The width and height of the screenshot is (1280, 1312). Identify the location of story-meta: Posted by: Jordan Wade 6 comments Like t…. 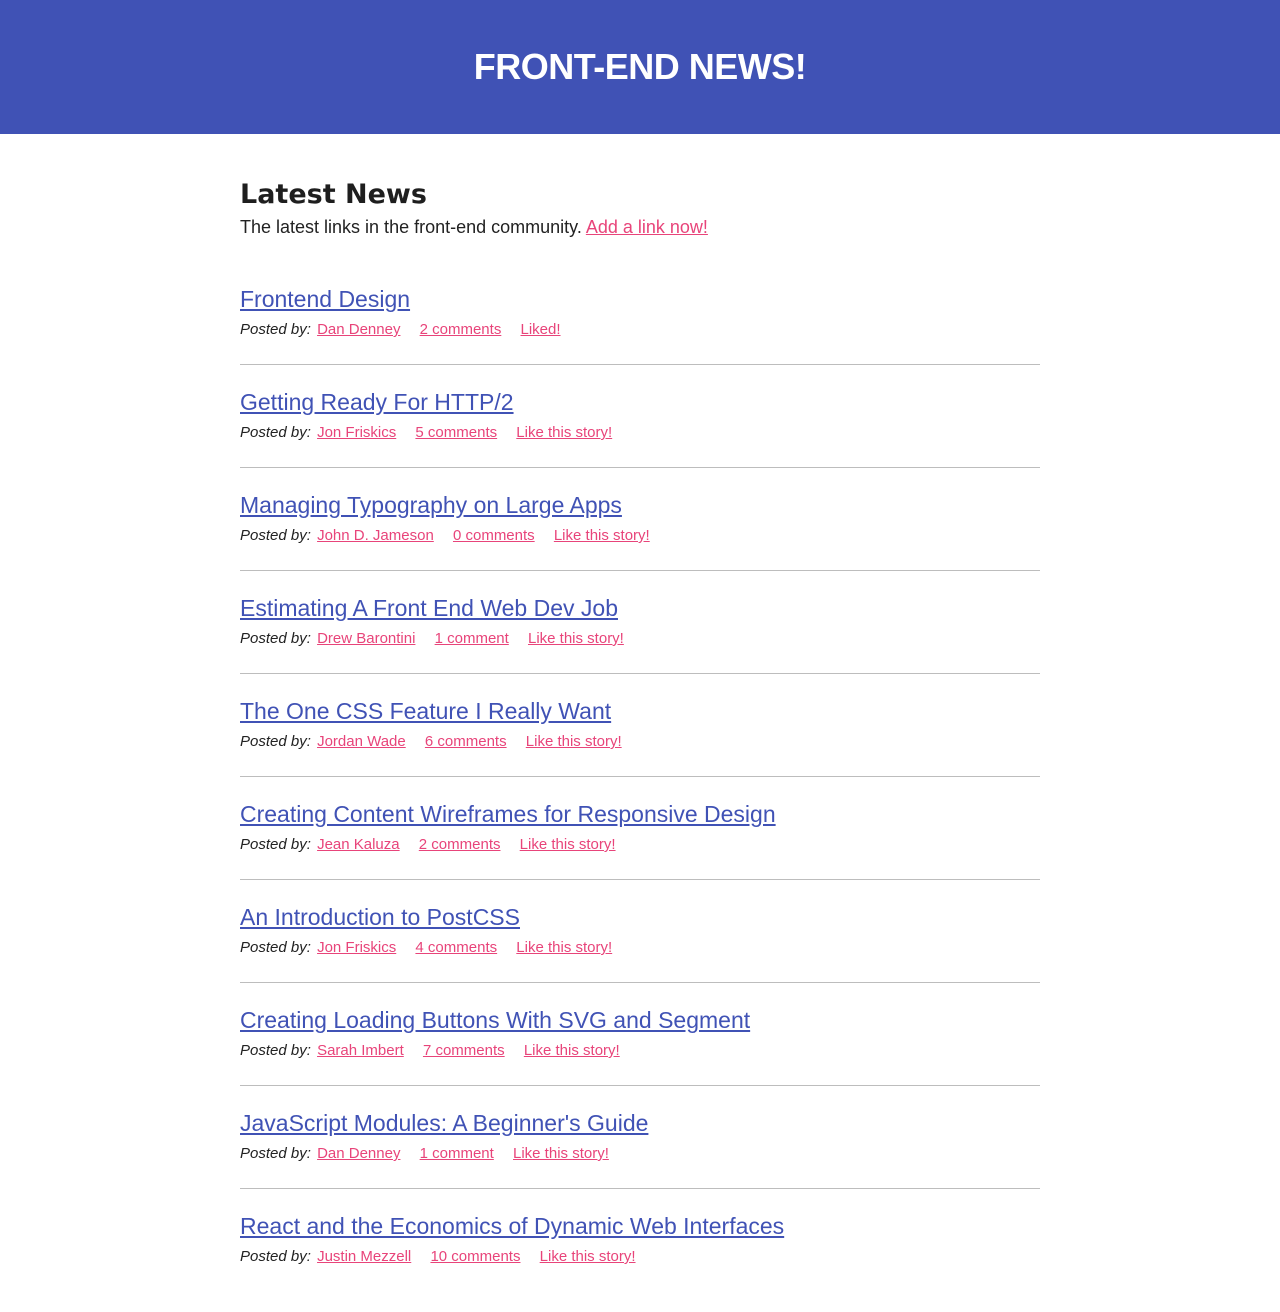
(640, 742).